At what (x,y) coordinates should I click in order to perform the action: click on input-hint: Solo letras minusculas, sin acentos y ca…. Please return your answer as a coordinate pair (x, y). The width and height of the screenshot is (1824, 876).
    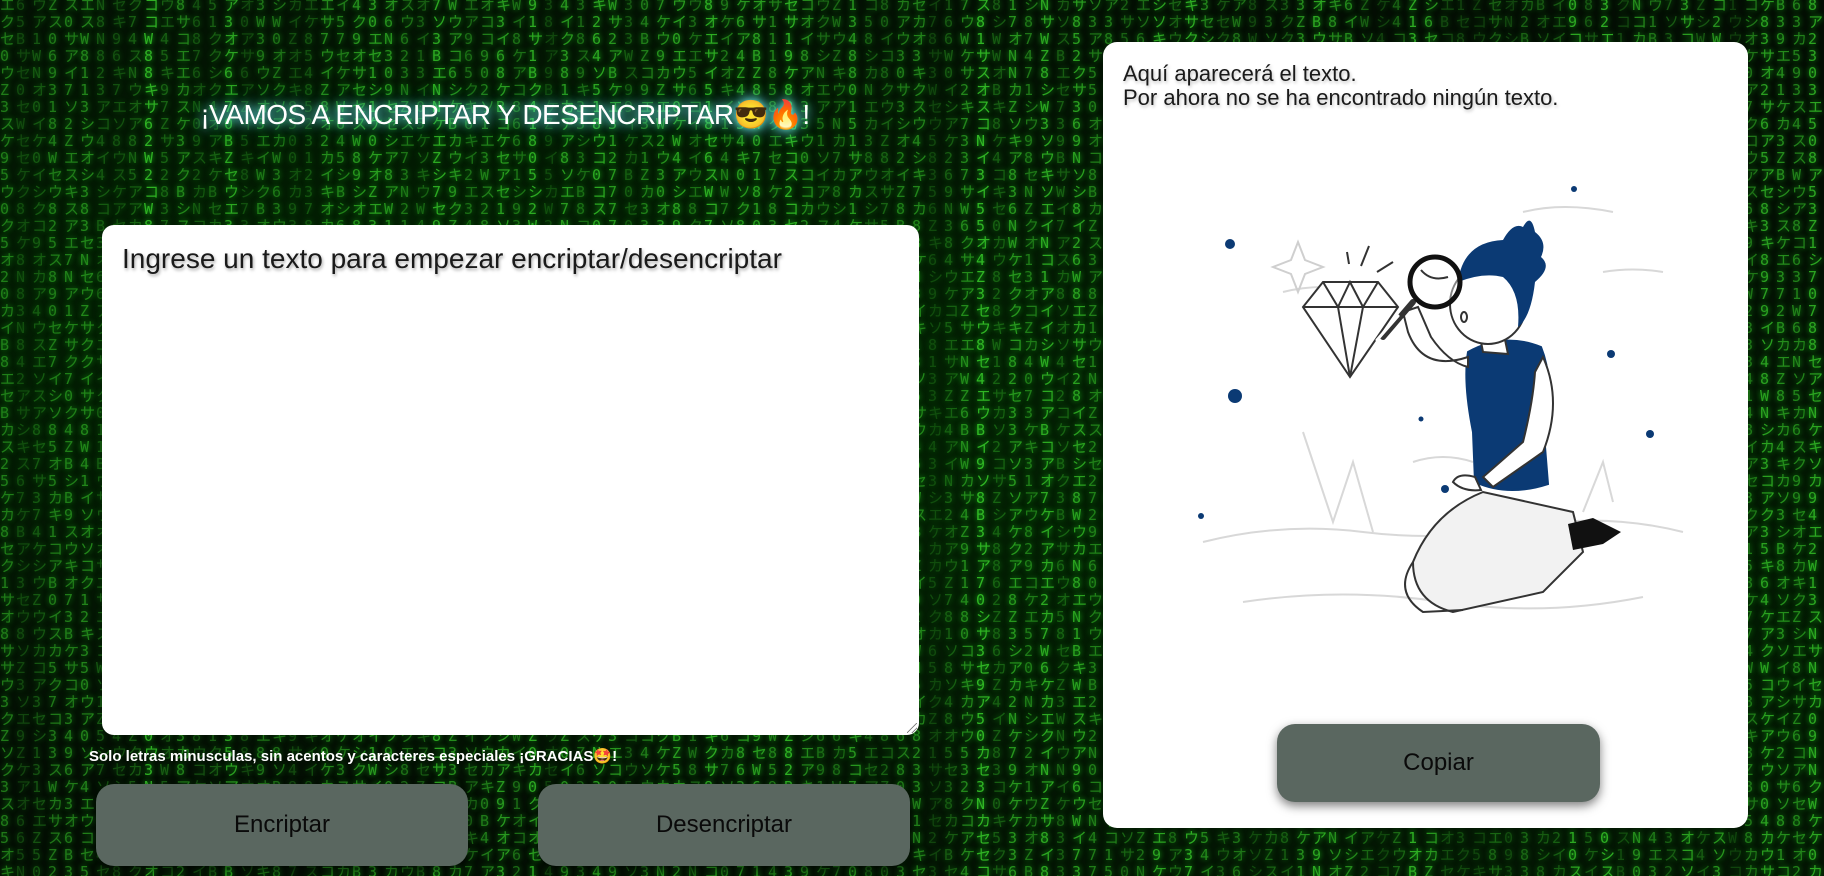
    Looking at the image, I should click on (353, 756).